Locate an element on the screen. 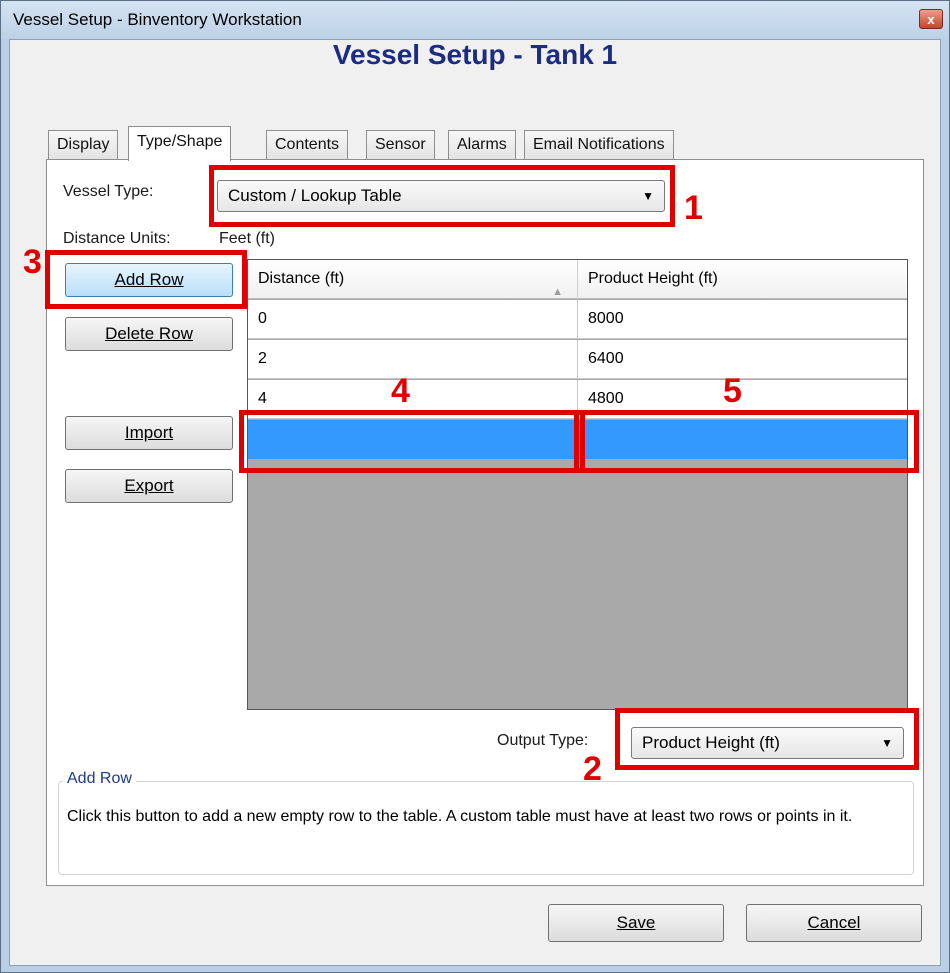  grid-header: Distance (ft) ▲ Product Height (ft) is located at coordinates (577, 279).